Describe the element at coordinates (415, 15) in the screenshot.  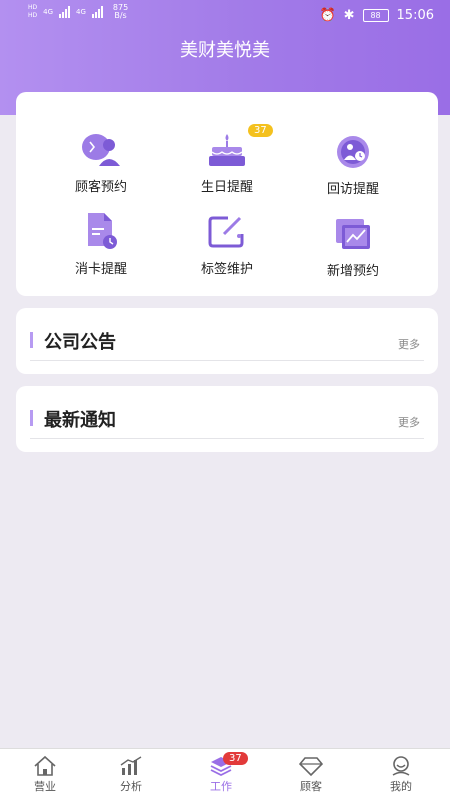
I see `clock: 15:06` at that location.